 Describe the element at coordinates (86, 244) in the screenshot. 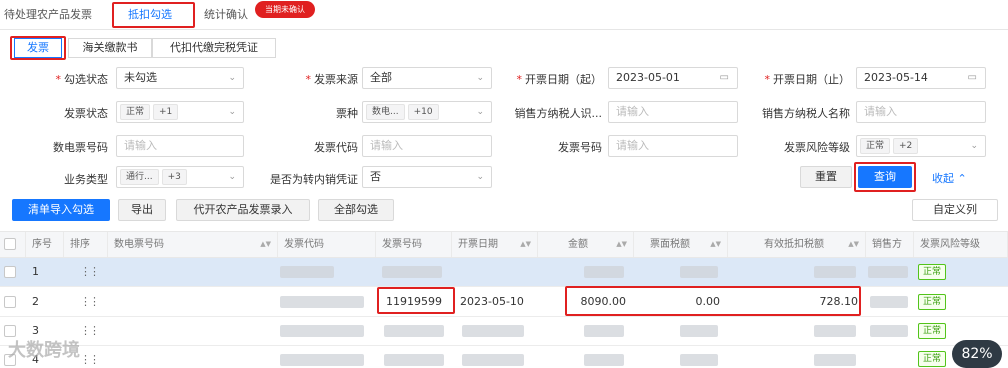

I see `col-sort: 排序` at that location.